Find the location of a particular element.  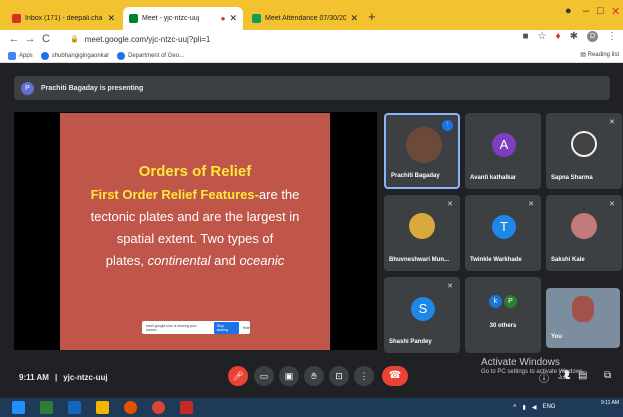

participant-name: Sapna Sharma is located at coordinates (572, 178).